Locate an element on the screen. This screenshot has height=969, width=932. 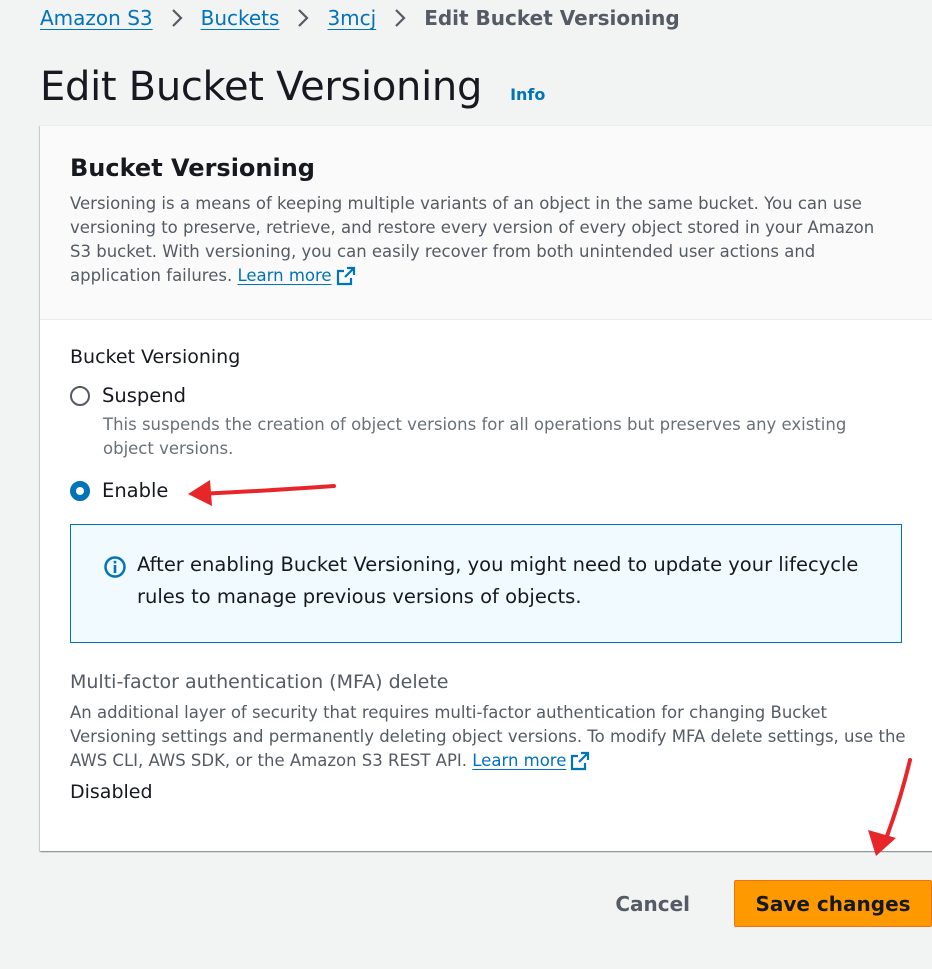
versioning-field-label: Bucket Versioning is located at coordinates (155, 357).